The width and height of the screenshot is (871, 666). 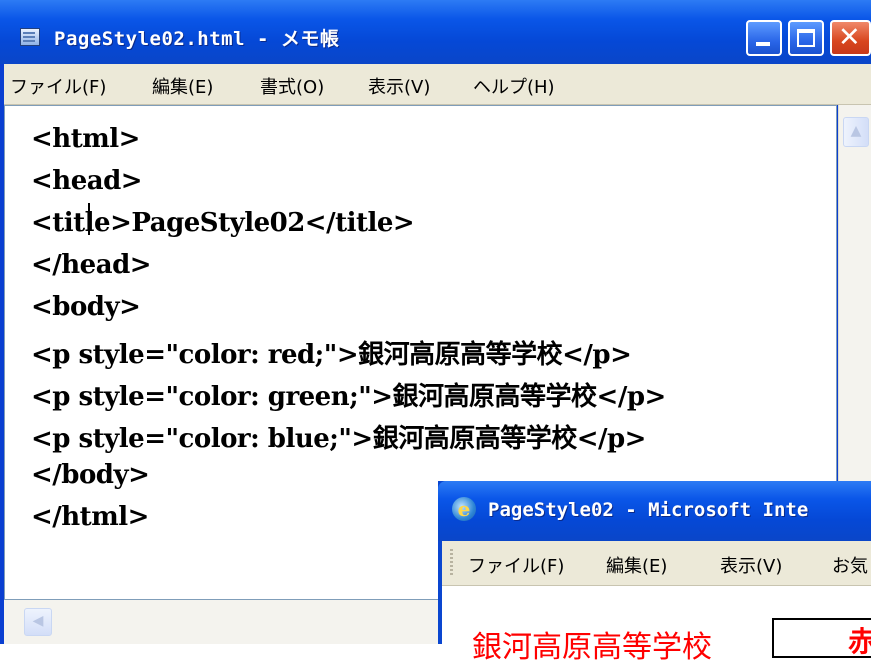 What do you see at coordinates (592, 647) in the screenshot?
I see `red-paragraph: 銀河高原高等学校` at bounding box center [592, 647].